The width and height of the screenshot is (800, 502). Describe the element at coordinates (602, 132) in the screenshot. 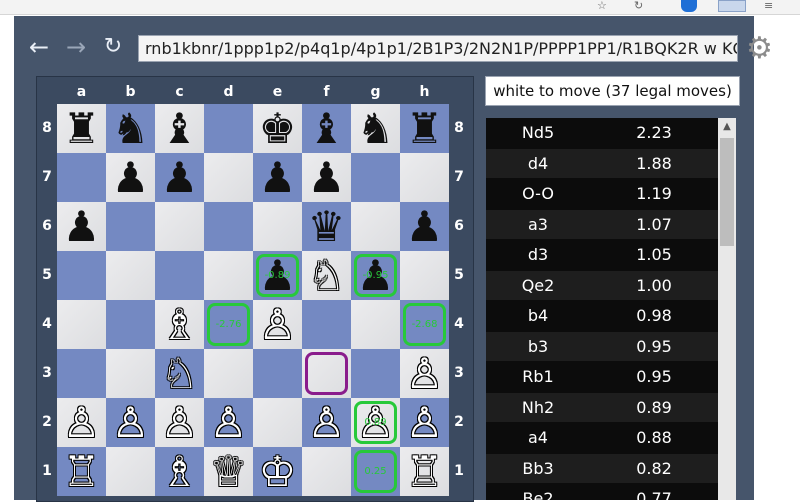

I see `move-row: Nd5 2.23` at that location.